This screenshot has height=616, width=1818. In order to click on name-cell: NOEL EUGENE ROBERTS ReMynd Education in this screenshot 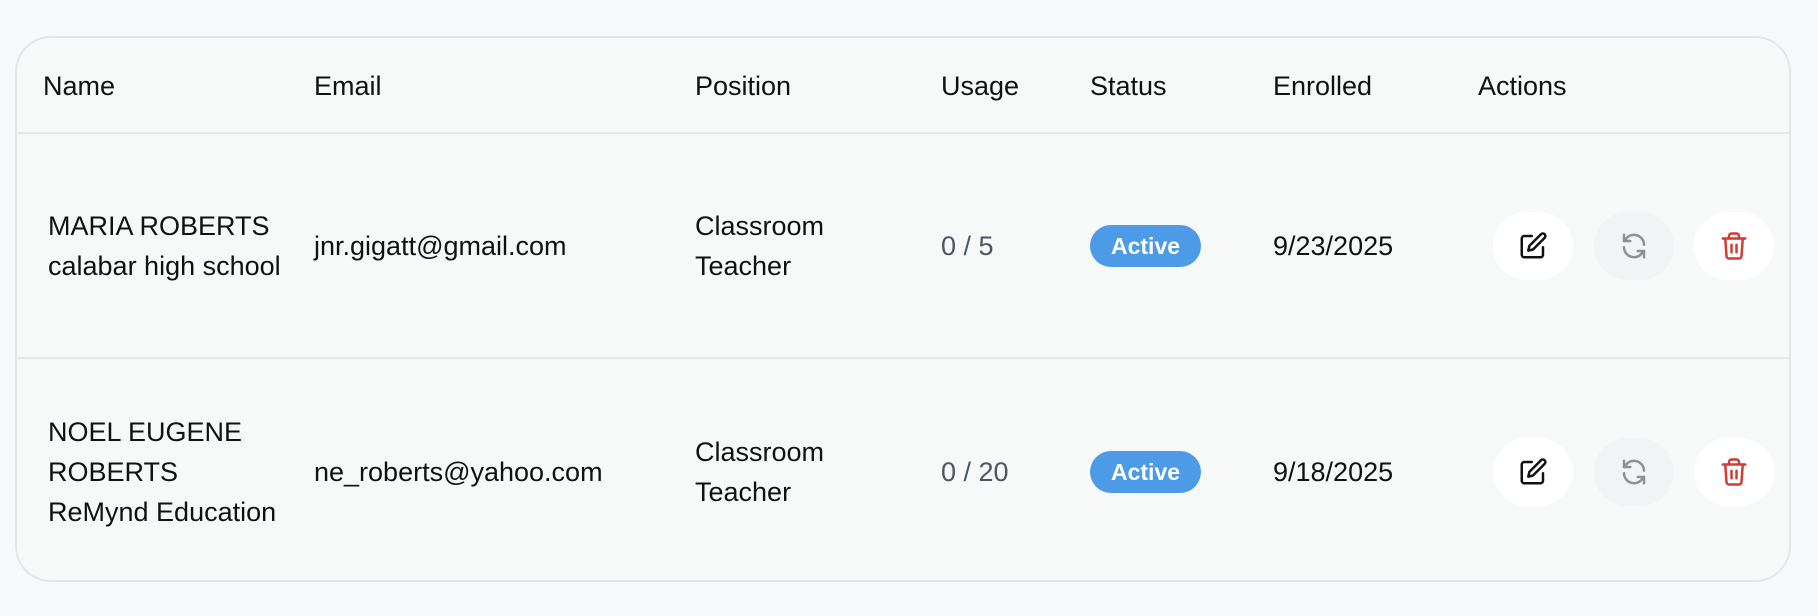, I will do `click(168, 469)`.